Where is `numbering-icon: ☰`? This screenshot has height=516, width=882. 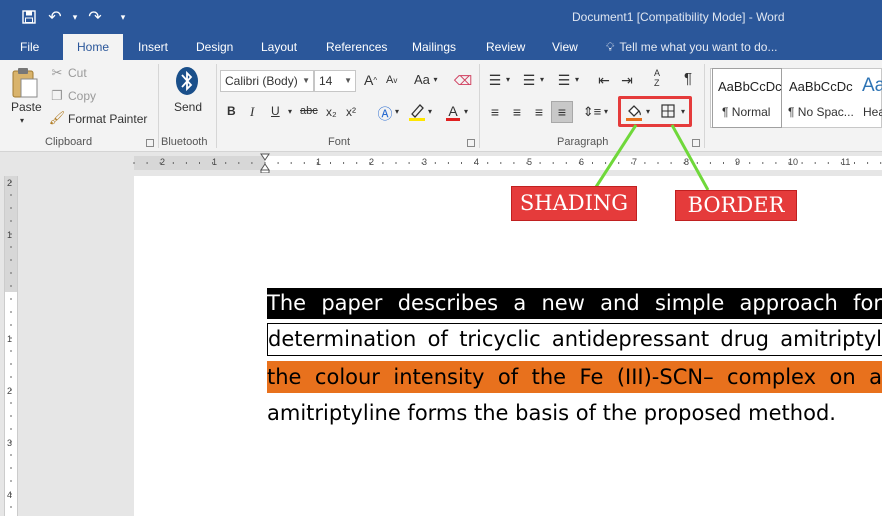 numbering-icon: ☰ is located at coordinates (529, 80).